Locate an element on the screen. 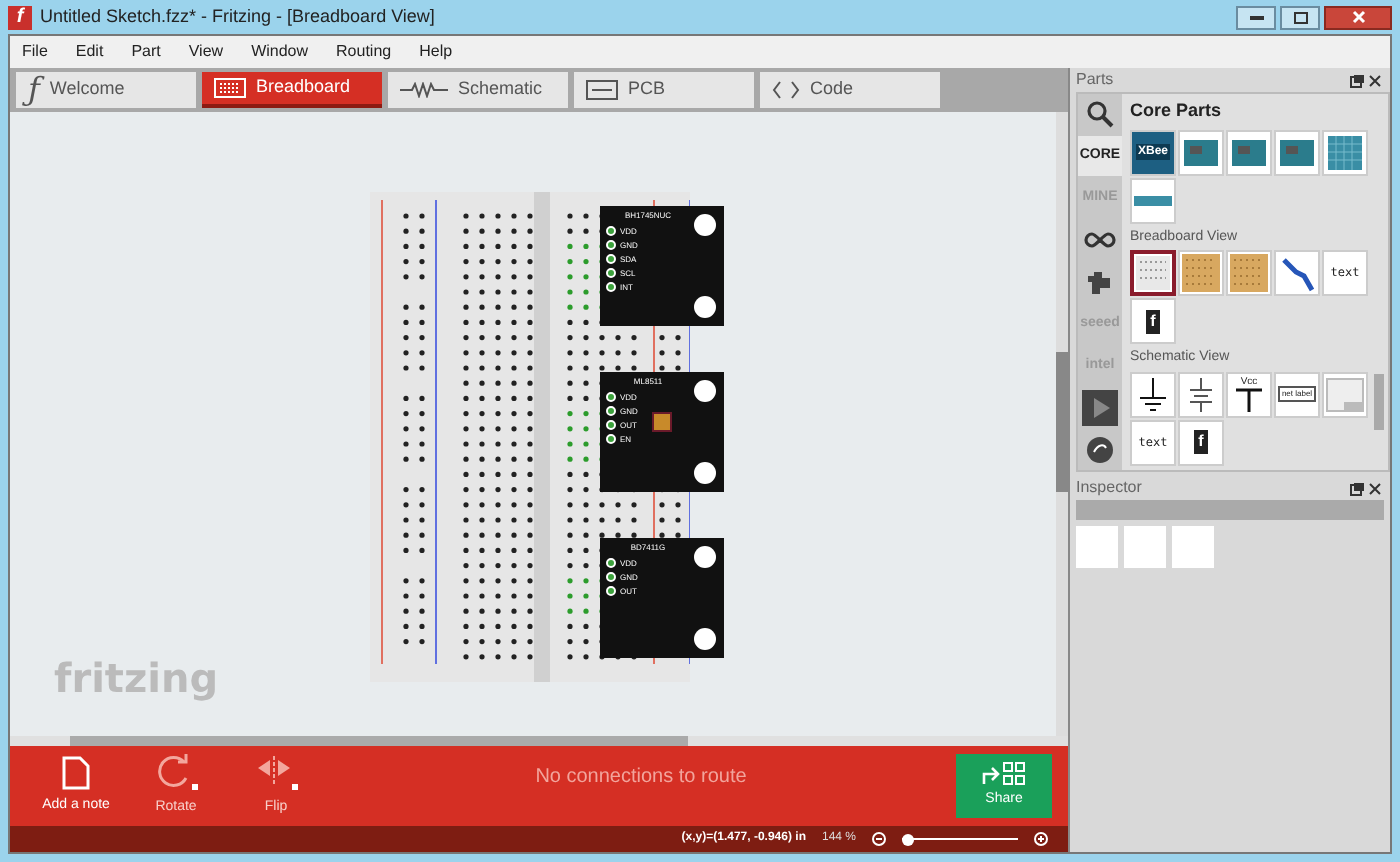  code-icon is located at coordinates (786, 90).